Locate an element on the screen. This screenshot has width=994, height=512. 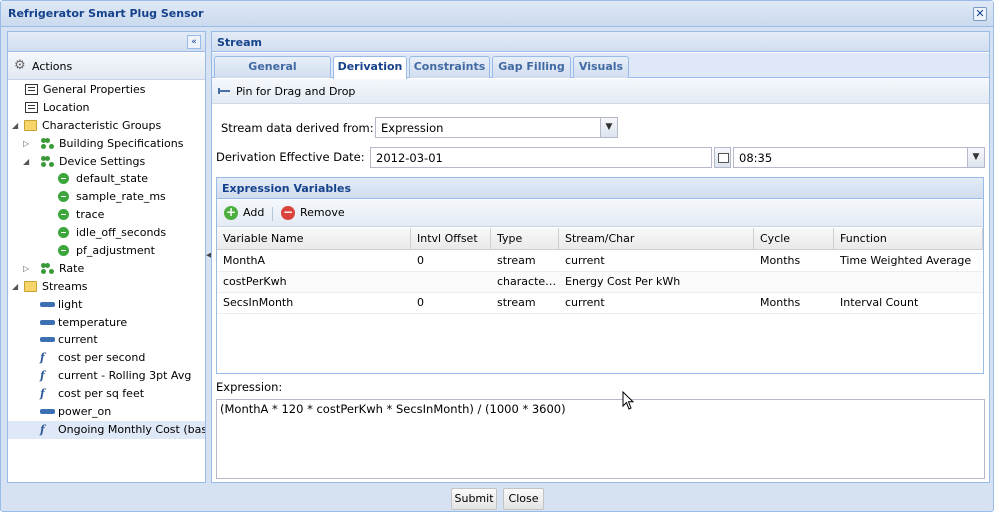
tree-item: ◢ Streams is located at coordinates (106, 287).